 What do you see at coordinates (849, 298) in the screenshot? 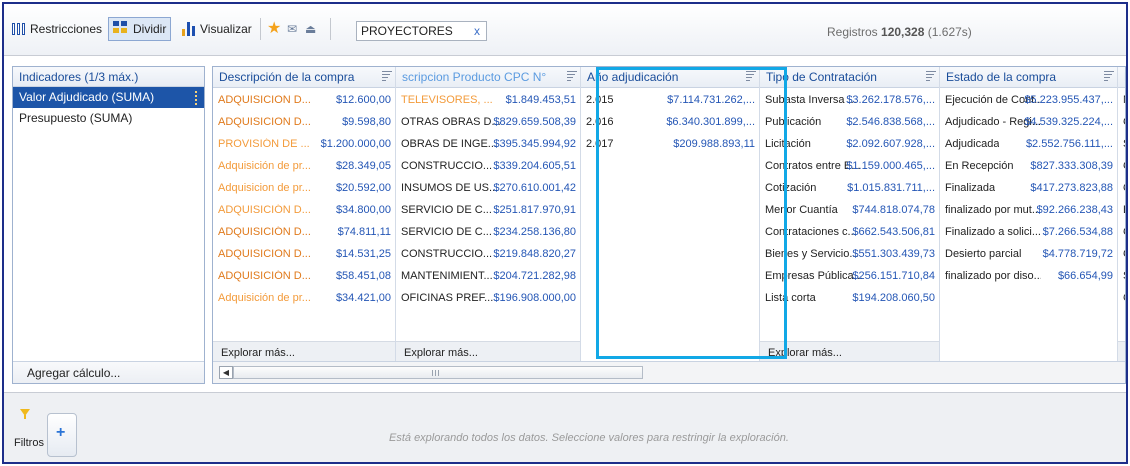
I see `table-row: Lista corta $194.208.060,50` at bounding box center [849, 298].